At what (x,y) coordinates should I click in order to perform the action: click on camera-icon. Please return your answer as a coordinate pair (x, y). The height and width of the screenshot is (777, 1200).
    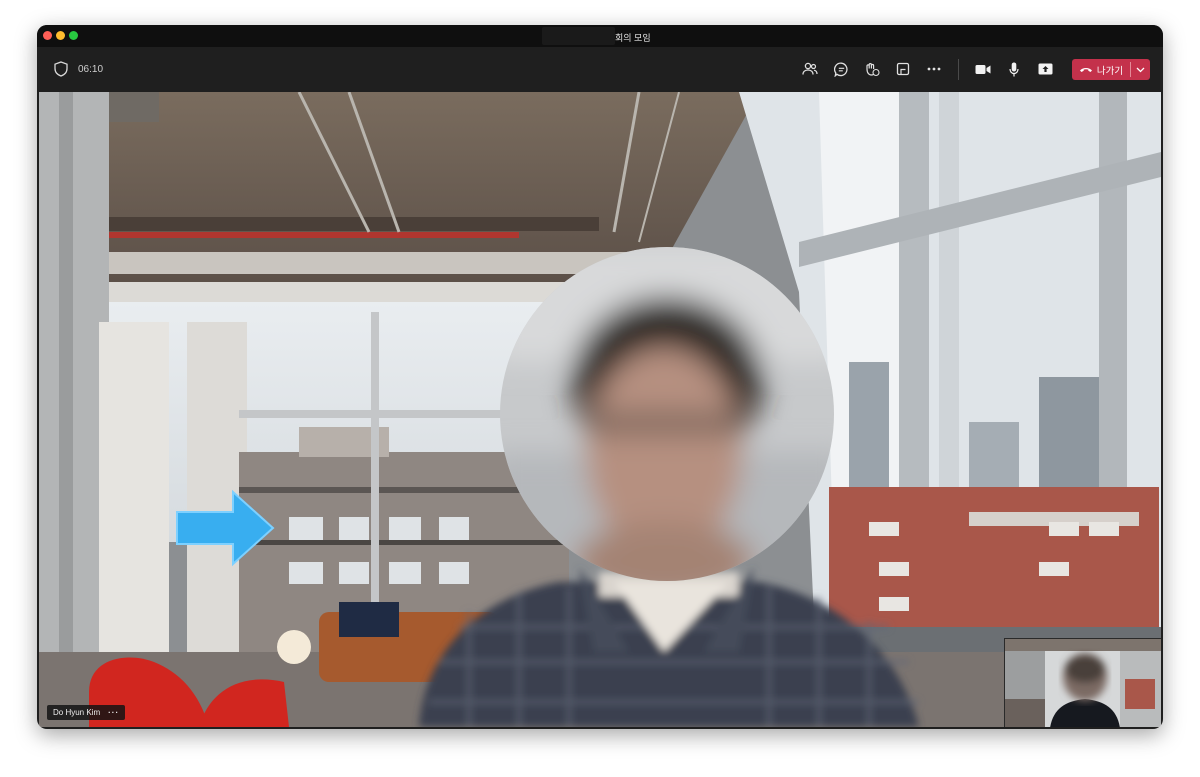
    Looking at the image, I should click on (983, 69).